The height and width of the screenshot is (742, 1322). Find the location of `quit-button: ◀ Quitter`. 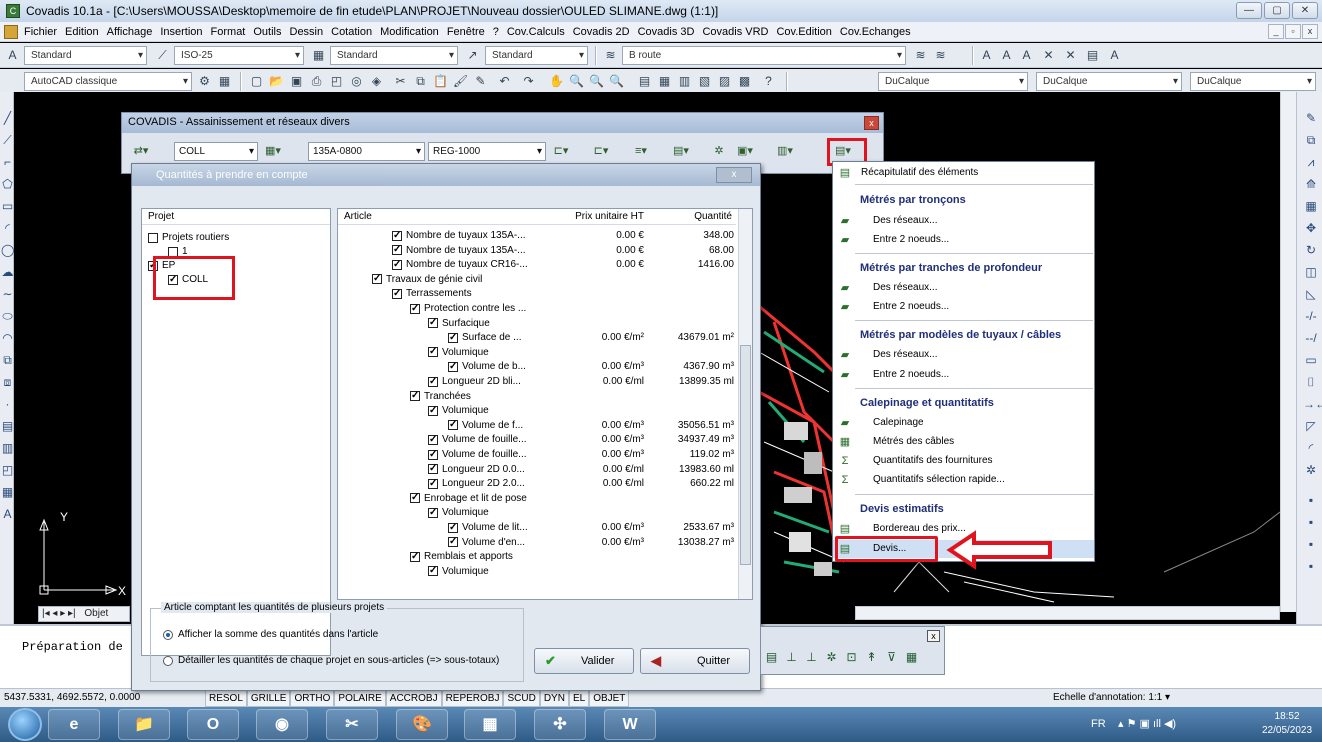

quit-button: ◀ Quitter is located at coordinates (695, 661).